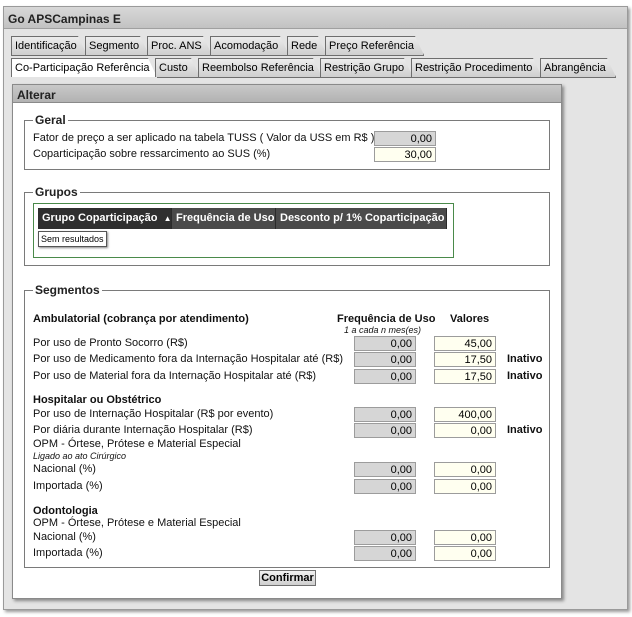 The image size is (632, 617). Describe the element at coordinates (287, 94) in the screenshot. I see `panel-title: Alterar` at that location.